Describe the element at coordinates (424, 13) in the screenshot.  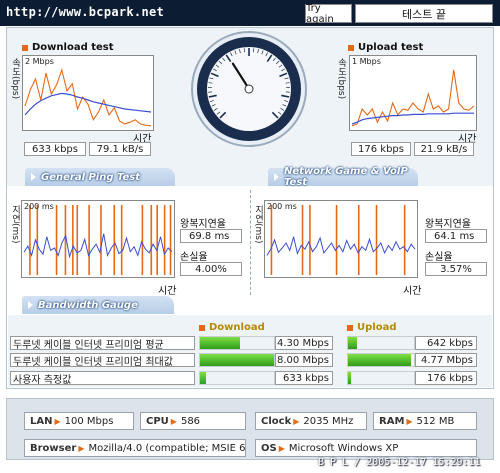
I see `test-status-label: 테스트 끝` at that location.